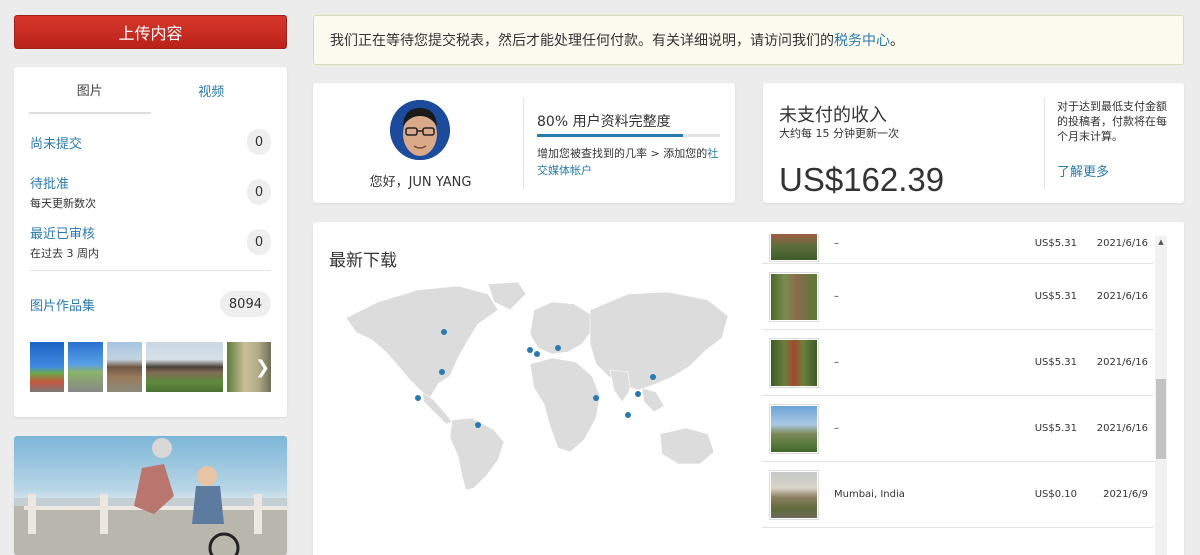 The height and width of the screenshot is (555, 1200). Describe the element at coordinates (1161, 419) in the screenshot. I see `scrollbar-thumb` at that location.